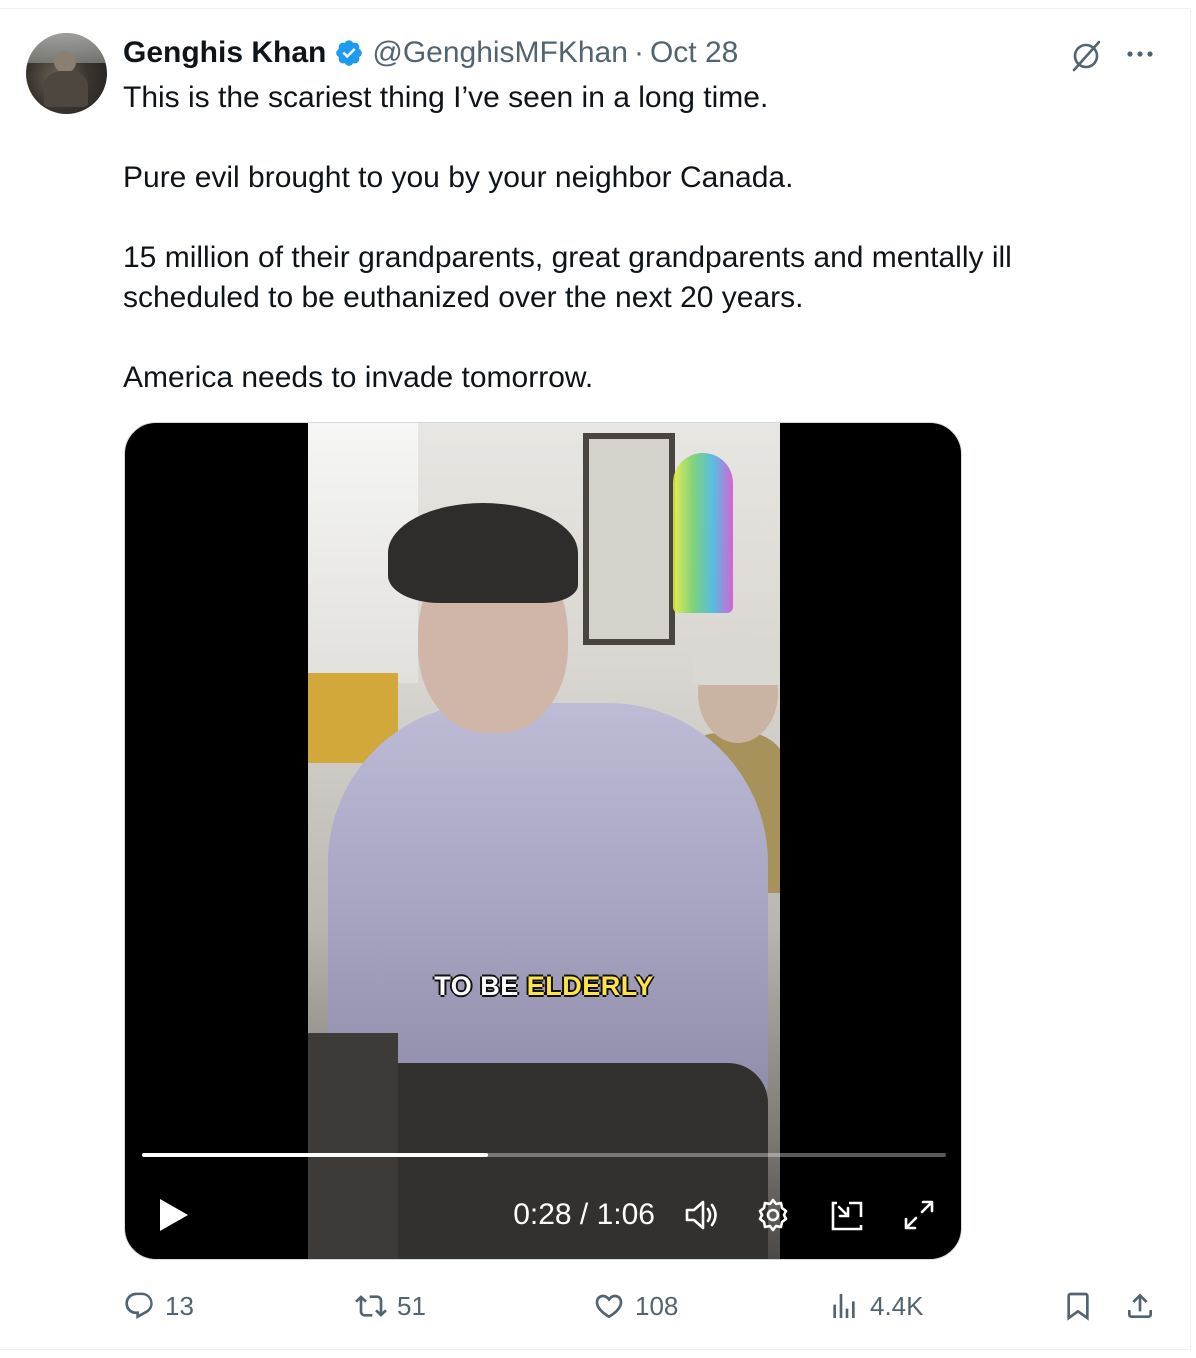 This screenshot has height=1358, width=1196. I want to click on bookmark-button, so click(1083, 1306).